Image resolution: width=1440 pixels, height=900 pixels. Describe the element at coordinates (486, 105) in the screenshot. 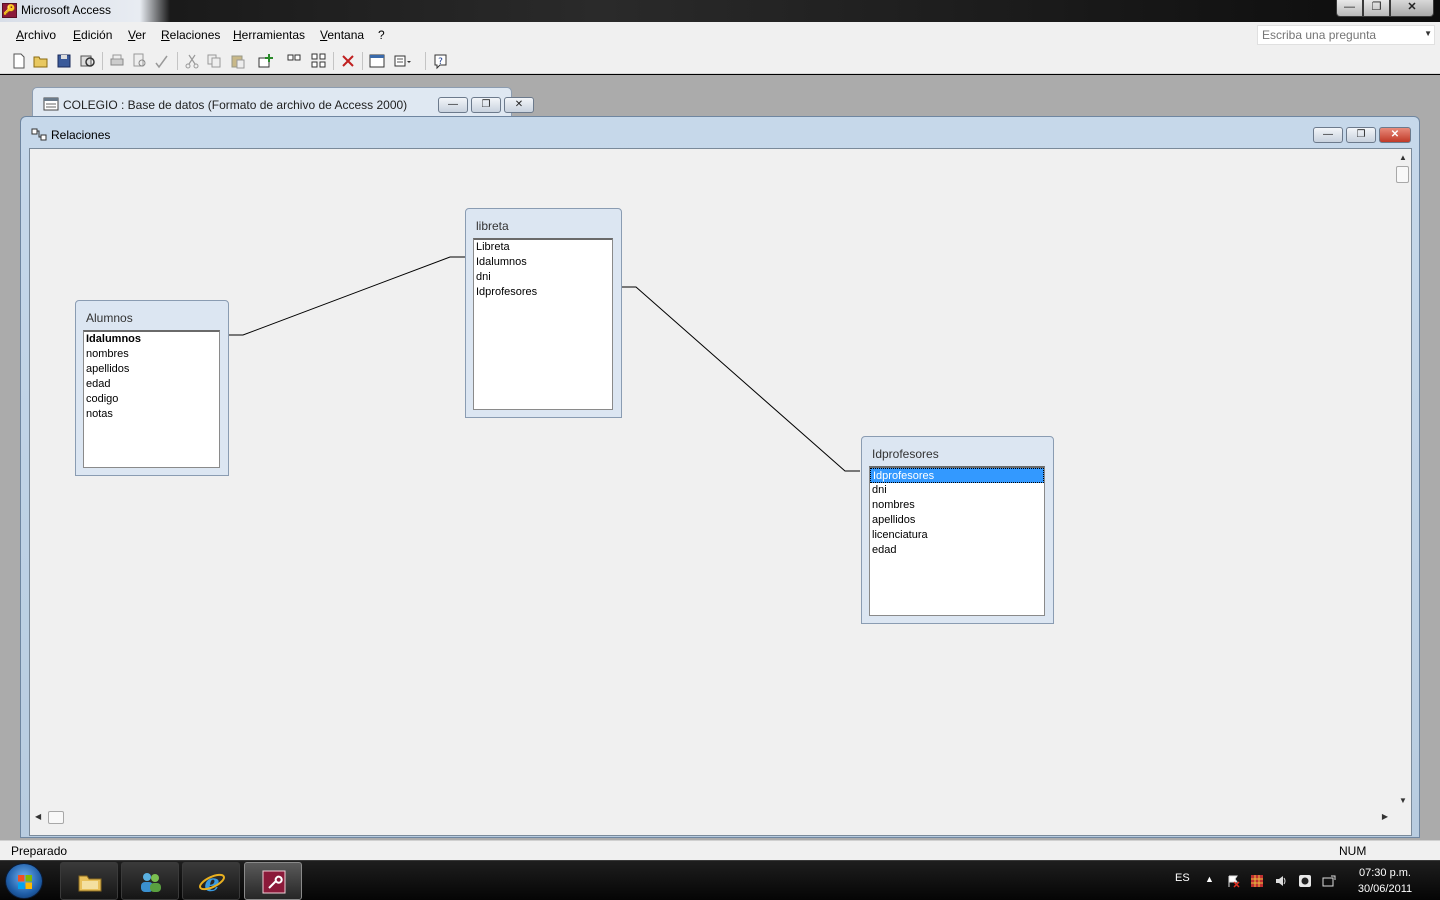

I see `db-restore-button: ❐` at that location.